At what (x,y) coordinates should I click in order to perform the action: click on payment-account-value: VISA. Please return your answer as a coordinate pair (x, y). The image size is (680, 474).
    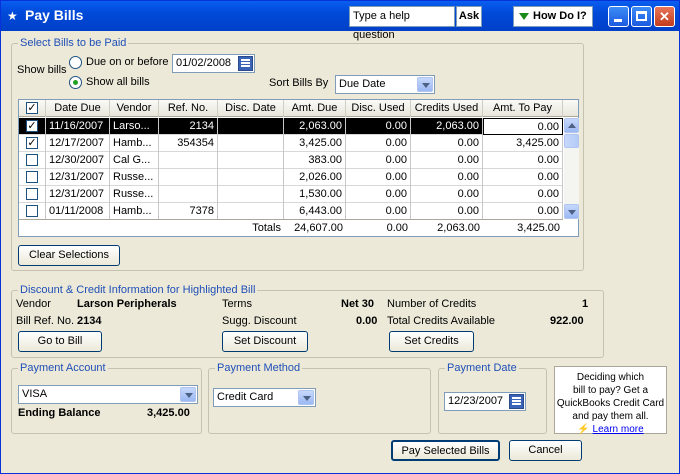
    Looking at the image, I should click on (35, 394).